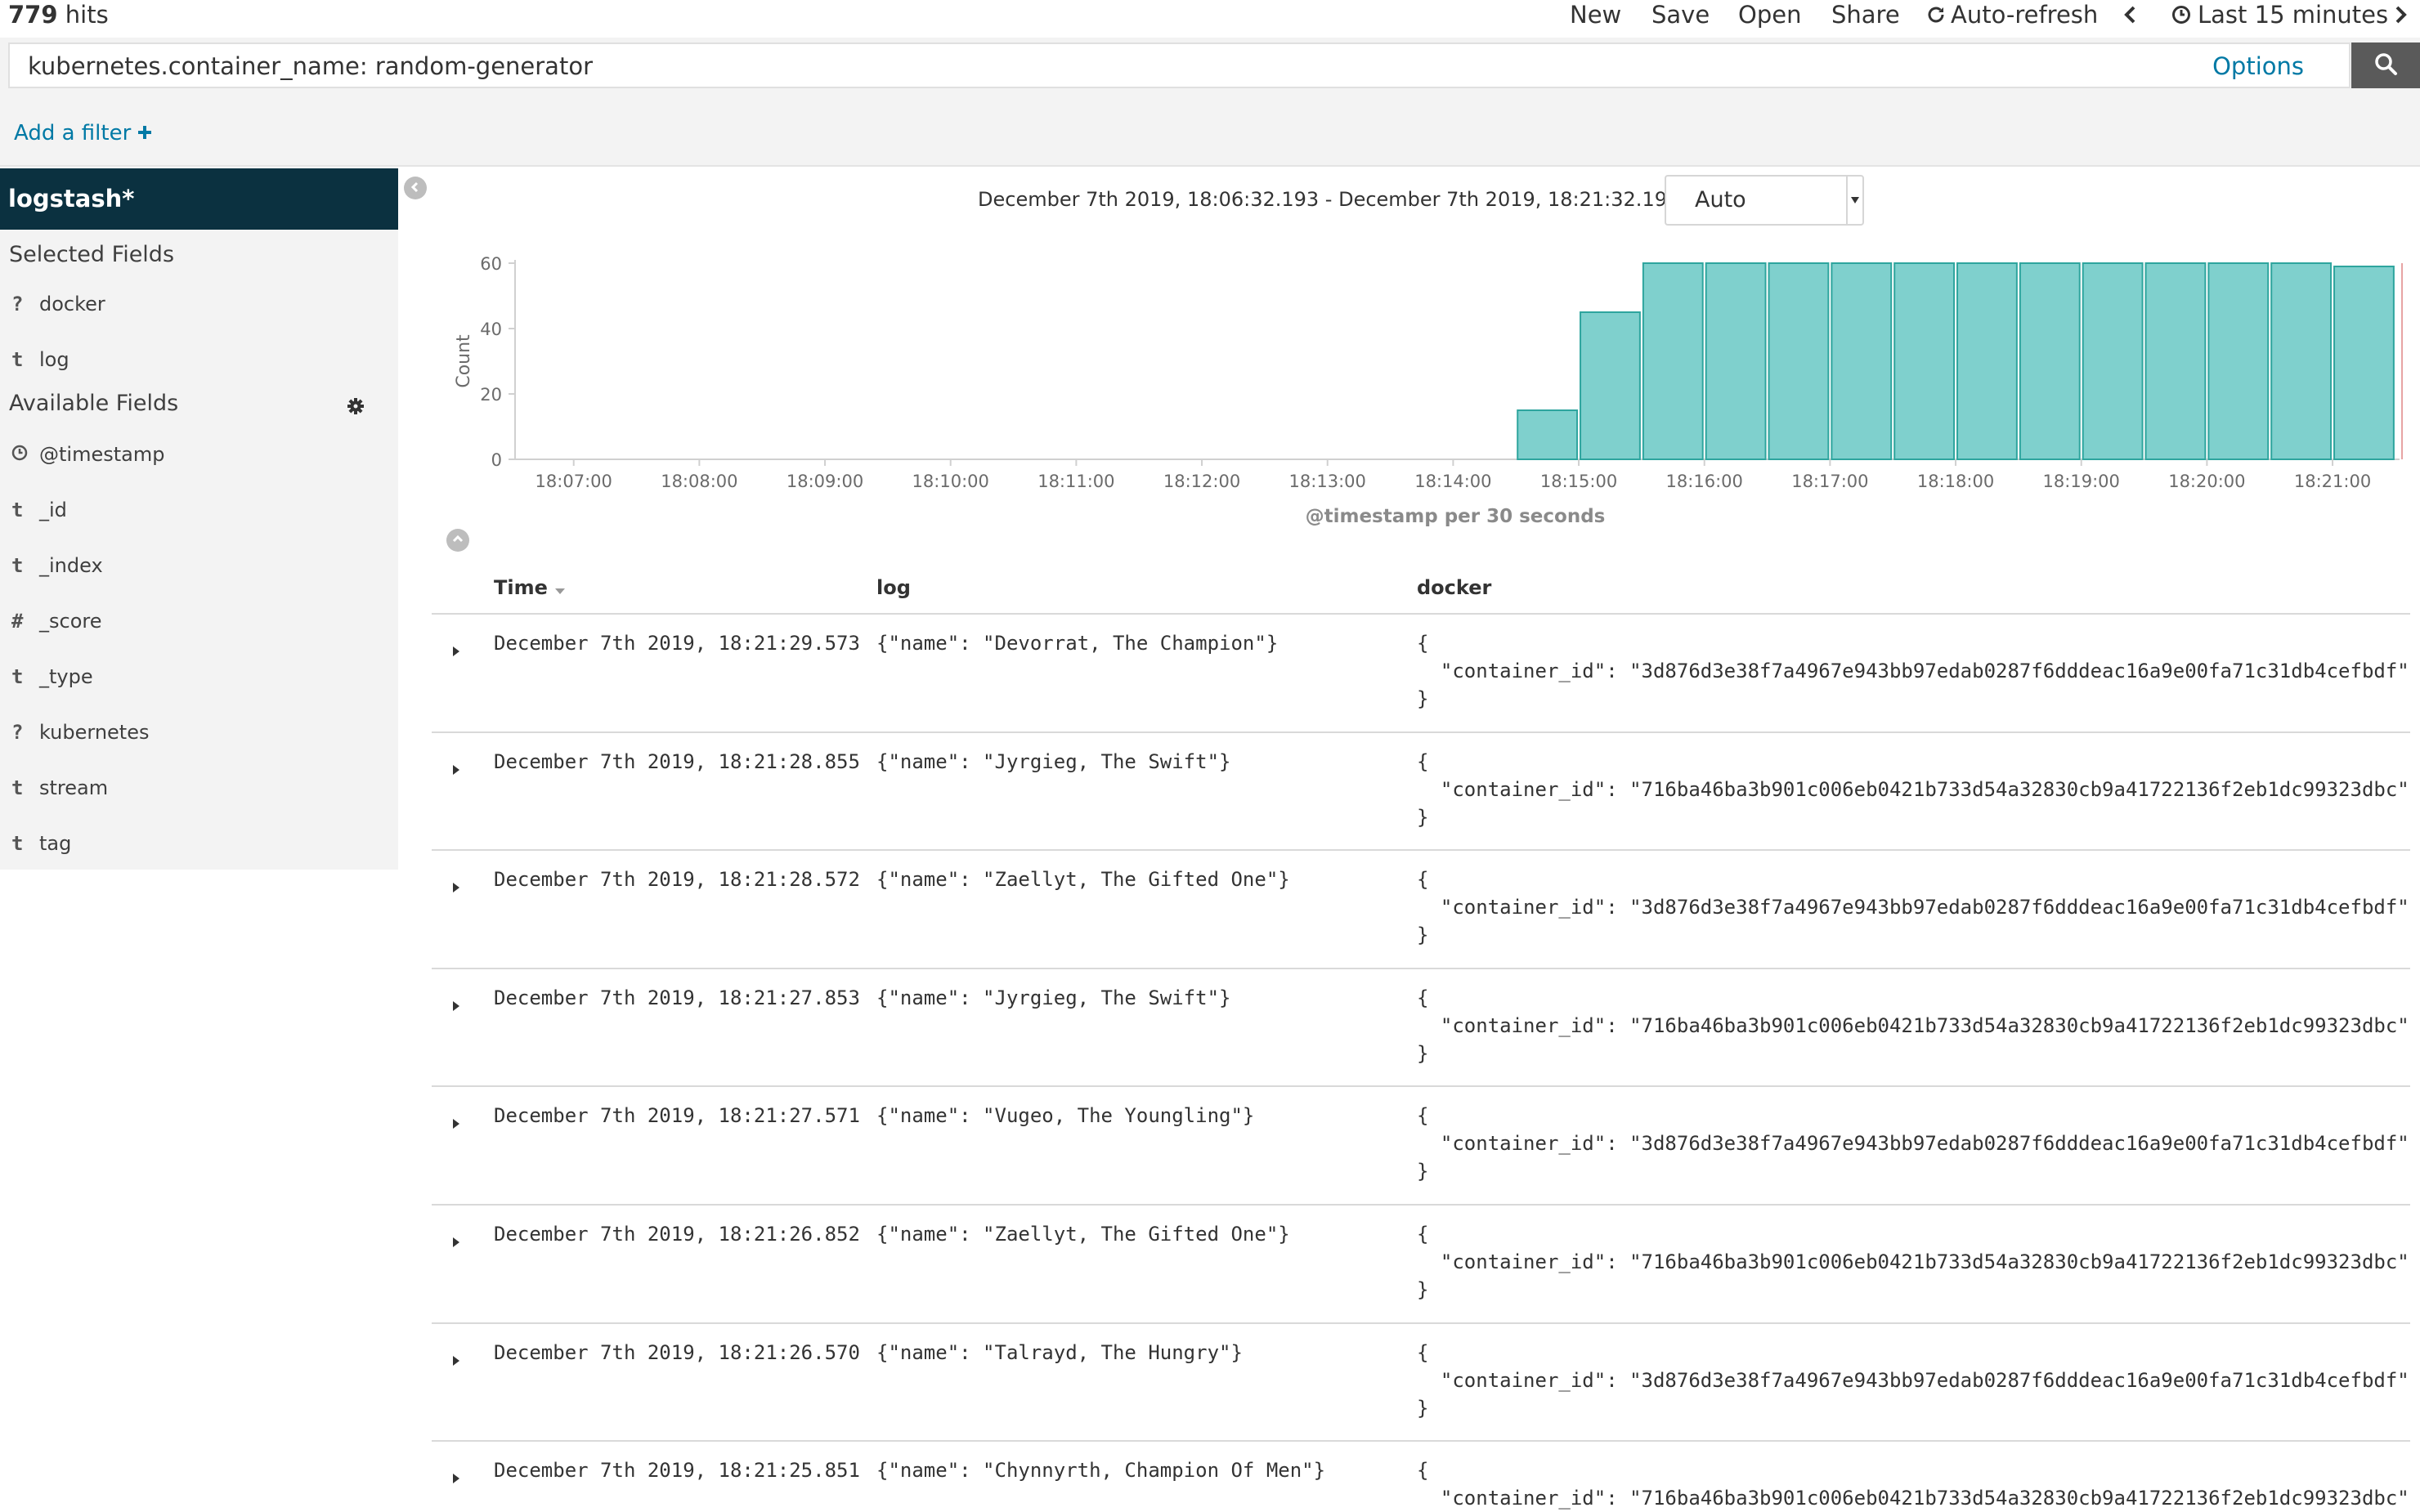 This screenshot has height=1512, width=2420. Describe the element at coordinates (457, 540) in the screenshot. I see `toggle-chart-button` at that location.